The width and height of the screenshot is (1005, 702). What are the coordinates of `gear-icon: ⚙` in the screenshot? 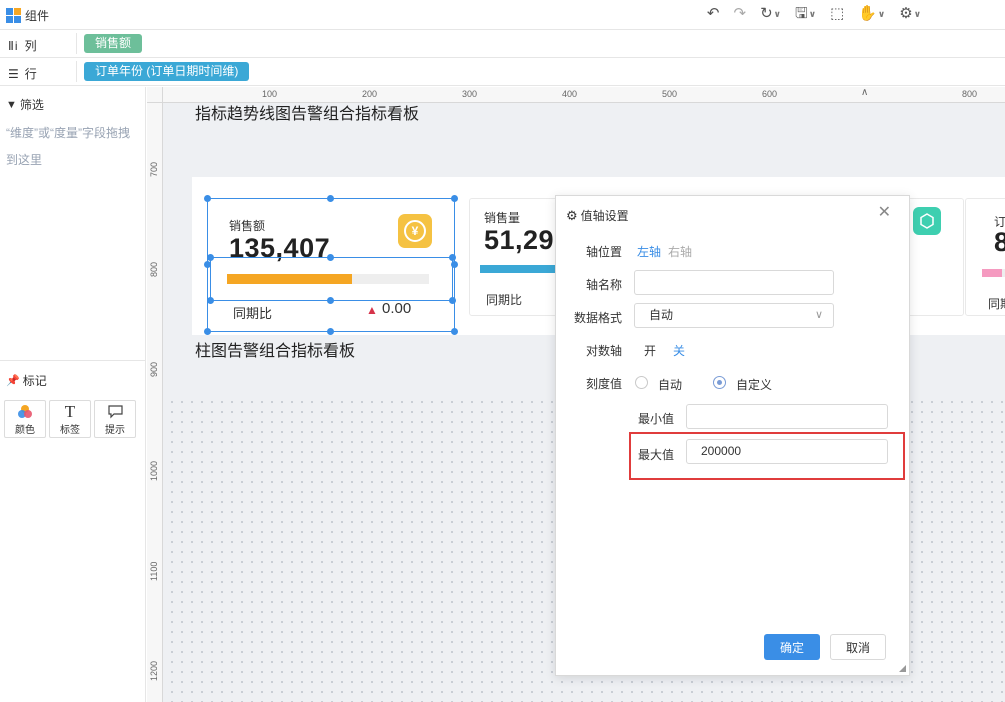 It's located at (572, 215).